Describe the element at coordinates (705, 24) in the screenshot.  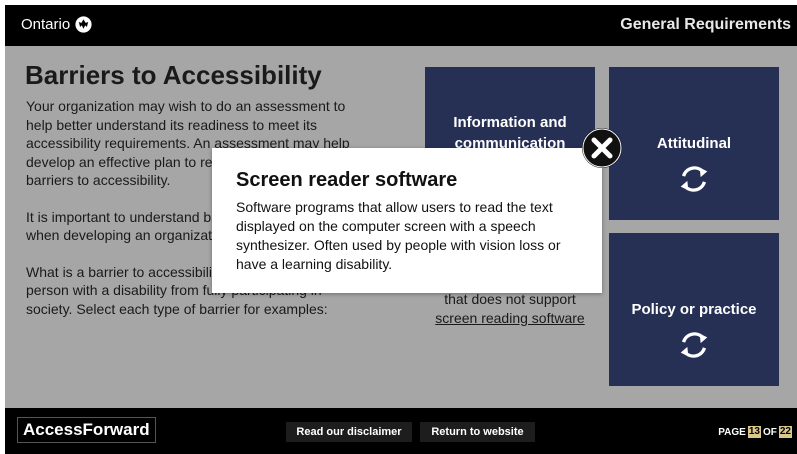
I see `section-title: General Requirements` at that location.